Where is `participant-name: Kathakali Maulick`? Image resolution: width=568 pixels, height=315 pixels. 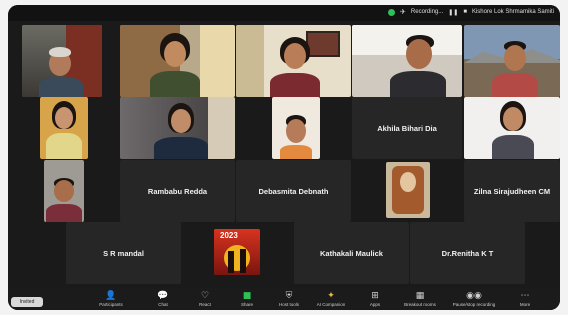 participant-name: Kathakali Maulick is located at coordinates (351, 253).